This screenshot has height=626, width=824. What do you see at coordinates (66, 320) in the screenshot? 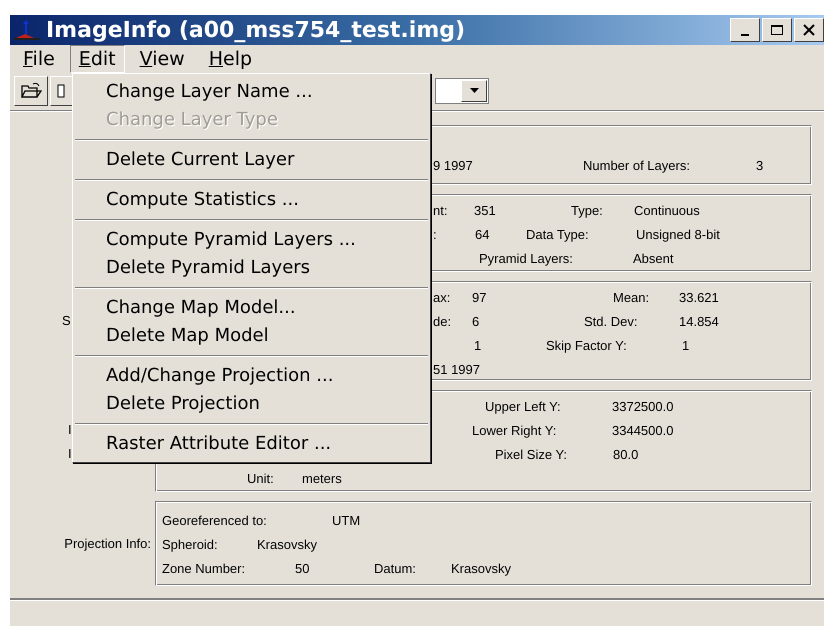
I see `field-label: S` at bounding box center [66, 320].